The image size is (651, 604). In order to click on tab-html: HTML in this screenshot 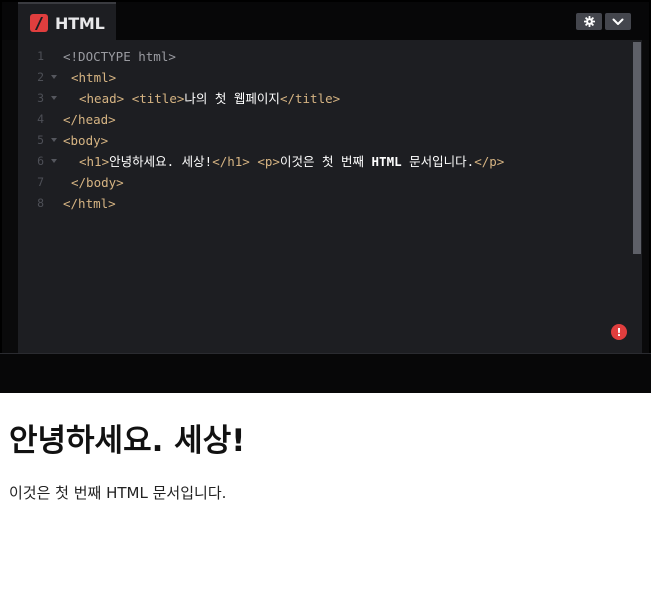, I will do `click(67, 22)`.